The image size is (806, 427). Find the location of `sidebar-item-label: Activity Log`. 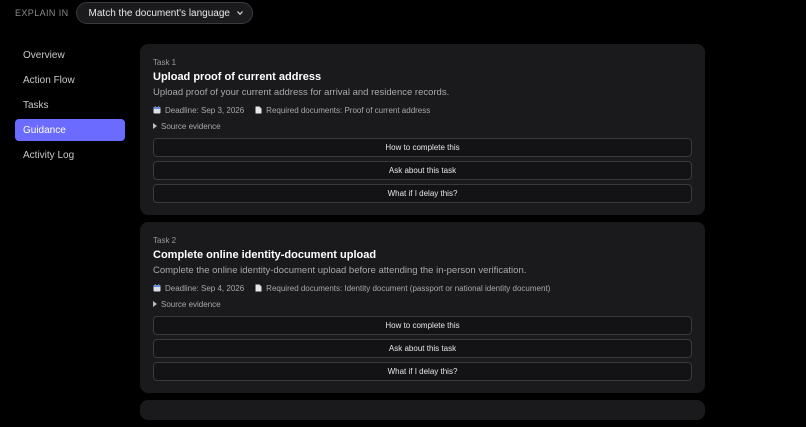

sidebar-item-label: Activity Log is located at coordinates (49, 155).